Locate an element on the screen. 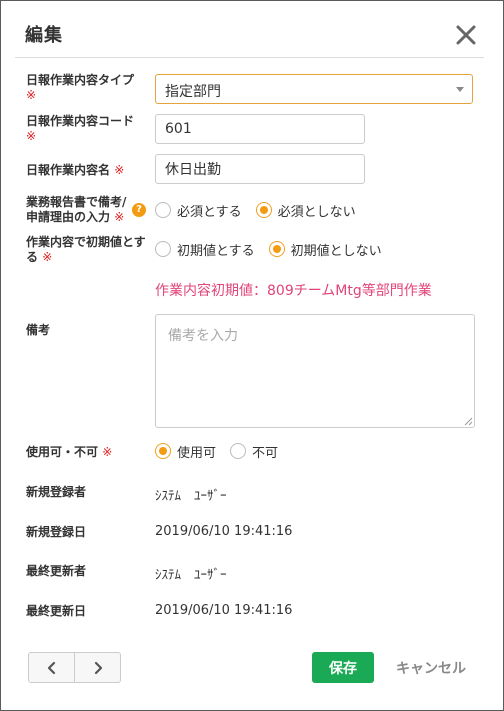 This screenshot has width=504, height=711. name-label: 日報作業内容名 ※ is located at coordinates (75, 170).